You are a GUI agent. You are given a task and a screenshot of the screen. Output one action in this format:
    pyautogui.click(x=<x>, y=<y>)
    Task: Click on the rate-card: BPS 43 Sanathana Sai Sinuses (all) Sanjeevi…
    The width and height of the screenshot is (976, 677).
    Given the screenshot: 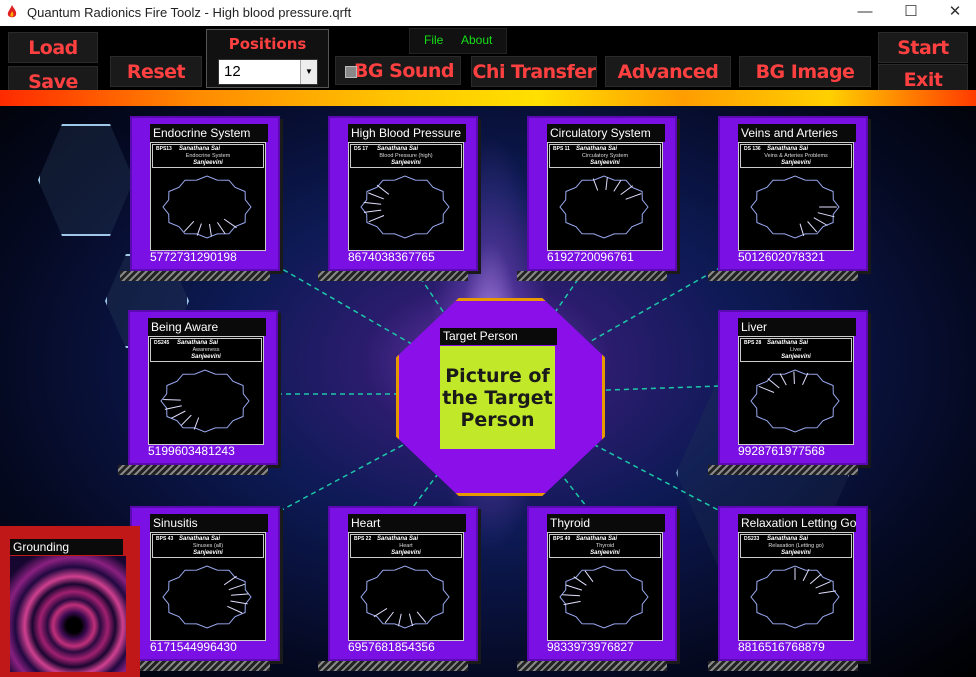 What is the action you would take?
    pyautogui.click(x=208, y=586)
    